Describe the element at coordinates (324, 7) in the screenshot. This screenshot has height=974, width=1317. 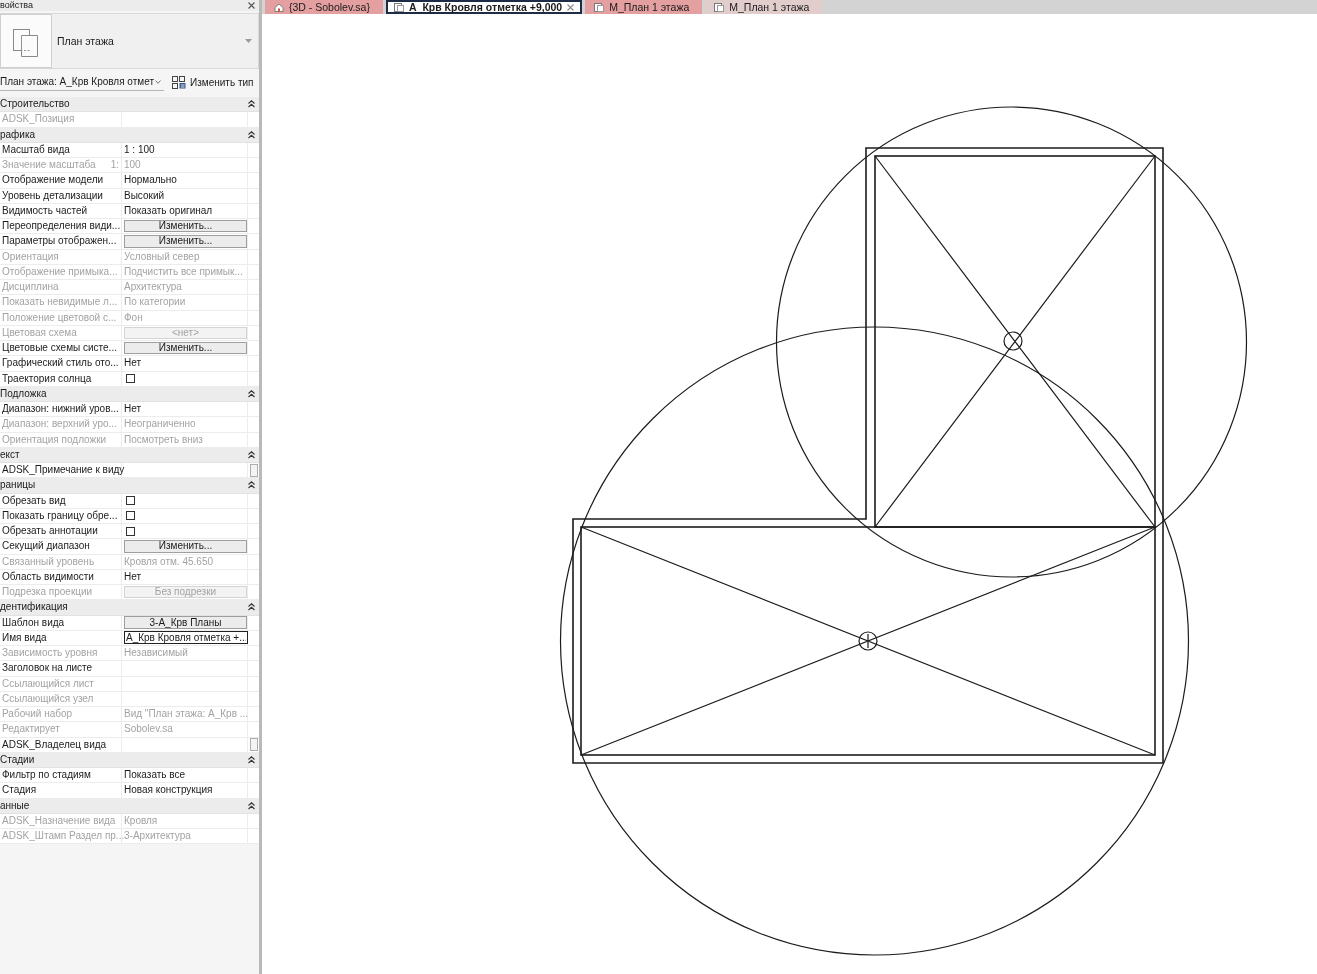
I see `view-tab: {3D - Sobolev.sa}` at that location.